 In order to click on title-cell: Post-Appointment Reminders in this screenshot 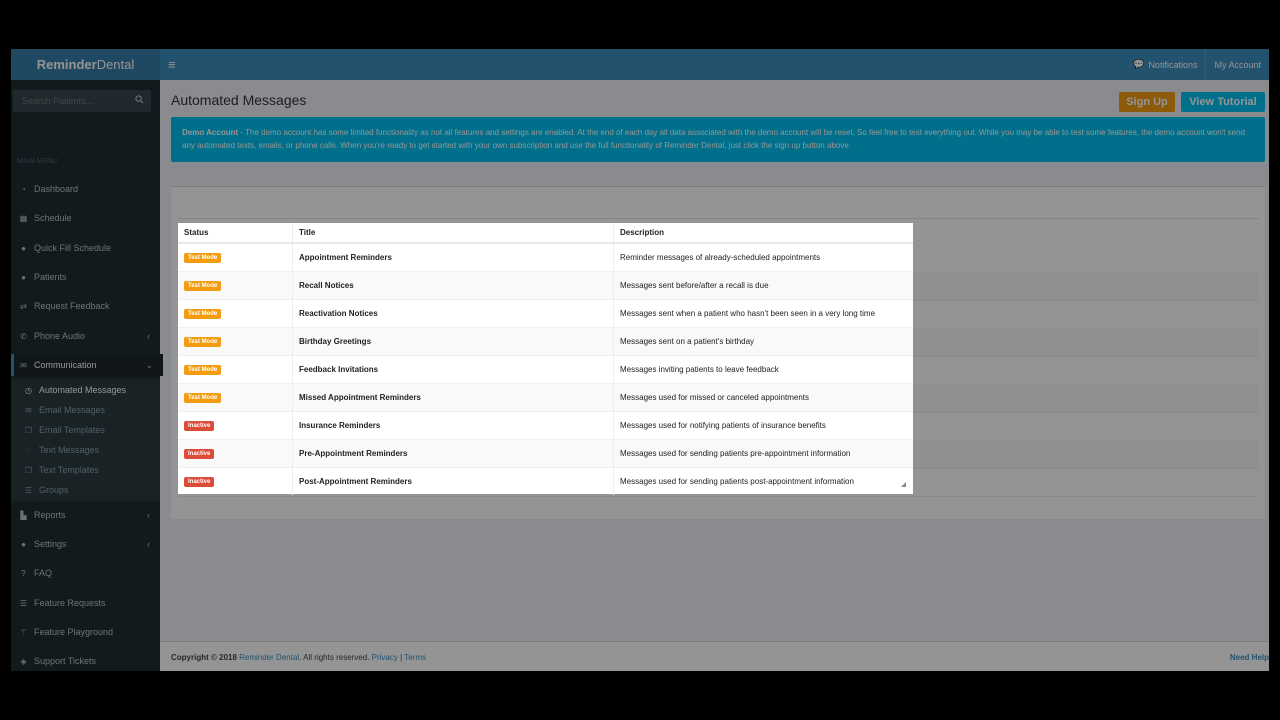, I will do `click(453, 481)`.